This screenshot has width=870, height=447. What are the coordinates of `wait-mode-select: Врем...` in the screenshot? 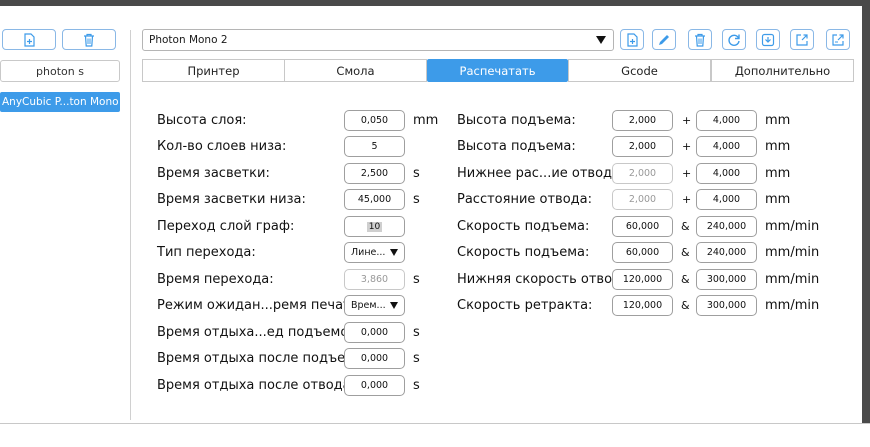 It's located at (374, 305).